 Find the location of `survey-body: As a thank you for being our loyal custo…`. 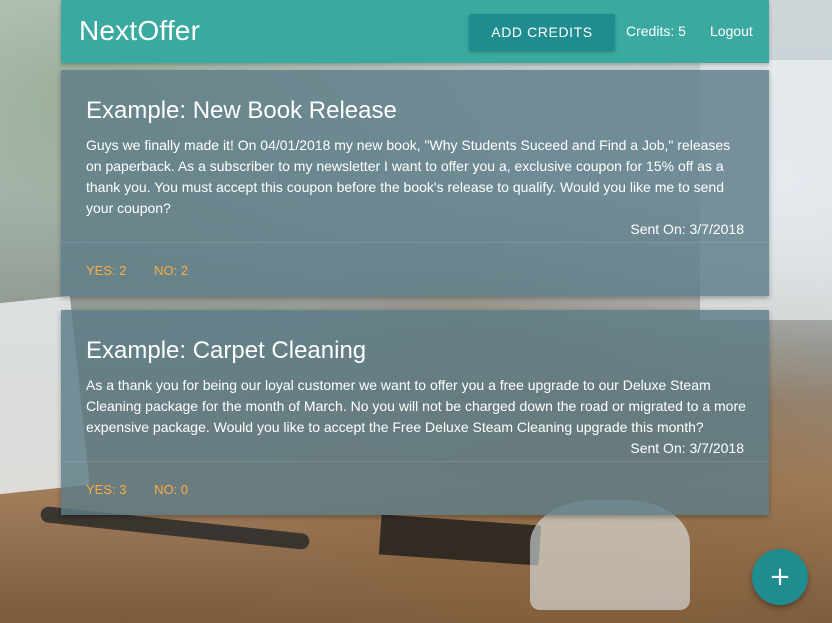

survey-body: As a thank you for being our loyal custo… is located at coordinates (416, 406).